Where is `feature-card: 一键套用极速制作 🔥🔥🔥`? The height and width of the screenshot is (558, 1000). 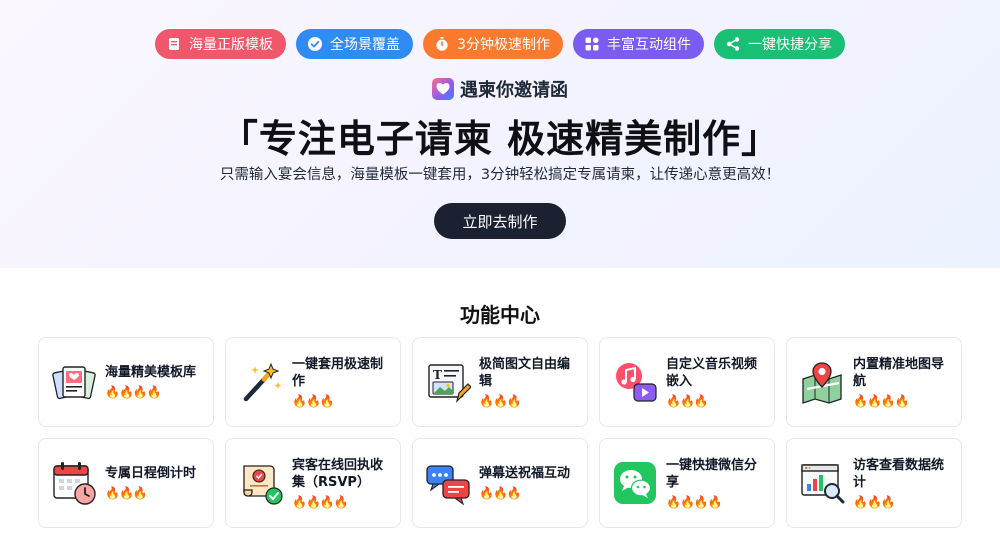
feature-card: 一键套用极速制作 🔥🔥🔥 is located at coordinates (313, 382).